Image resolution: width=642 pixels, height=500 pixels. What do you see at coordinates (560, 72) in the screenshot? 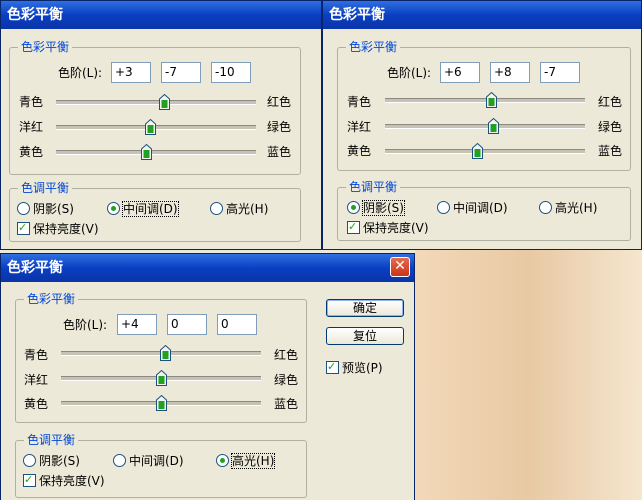
I see `level-field-yellow-blue: -7` at bounding box center [560, 72].